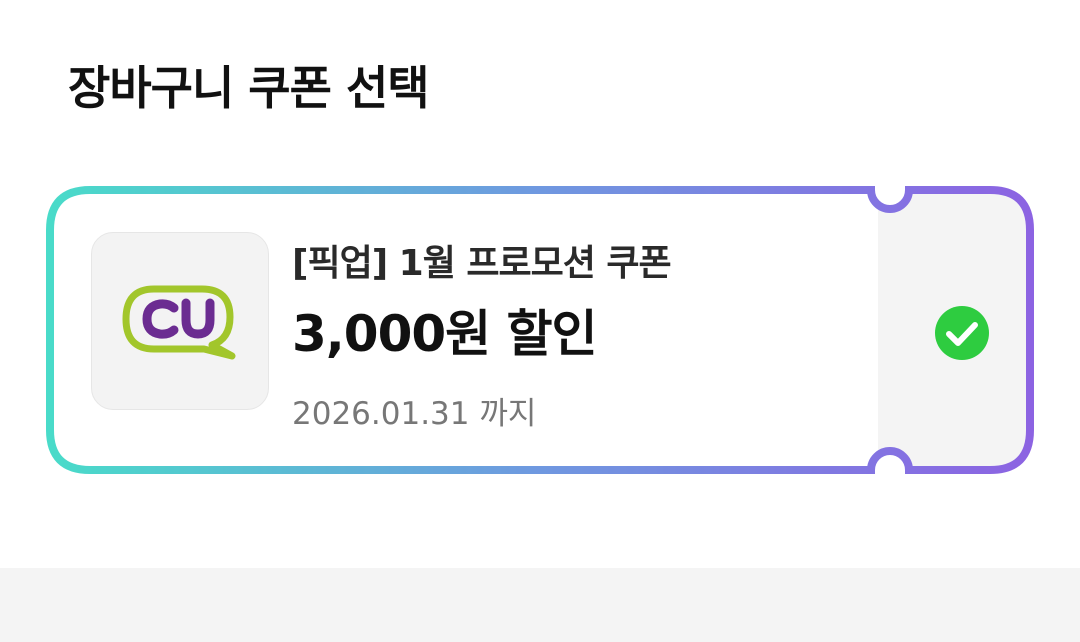  I want to click on cu-logo-icon, so click(179, 322).